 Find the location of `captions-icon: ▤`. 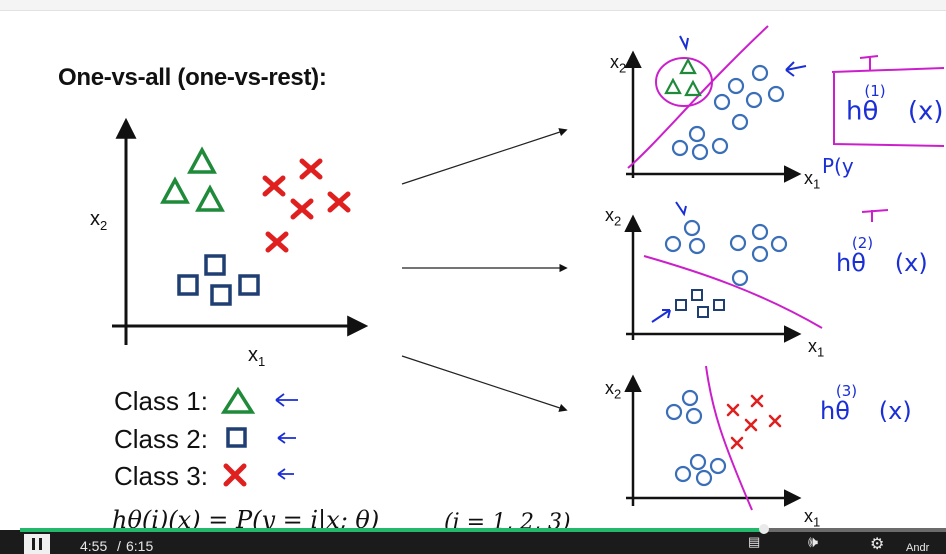

captions-icon: ▤ is located at coordinates (754, 542).